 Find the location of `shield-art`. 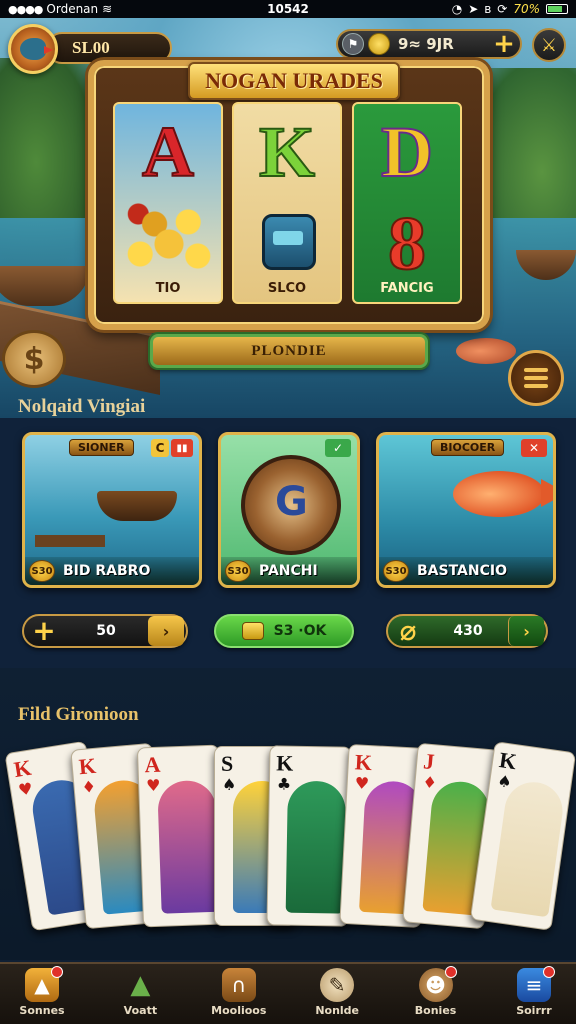

shield-art is located at coordinates (291, 505).